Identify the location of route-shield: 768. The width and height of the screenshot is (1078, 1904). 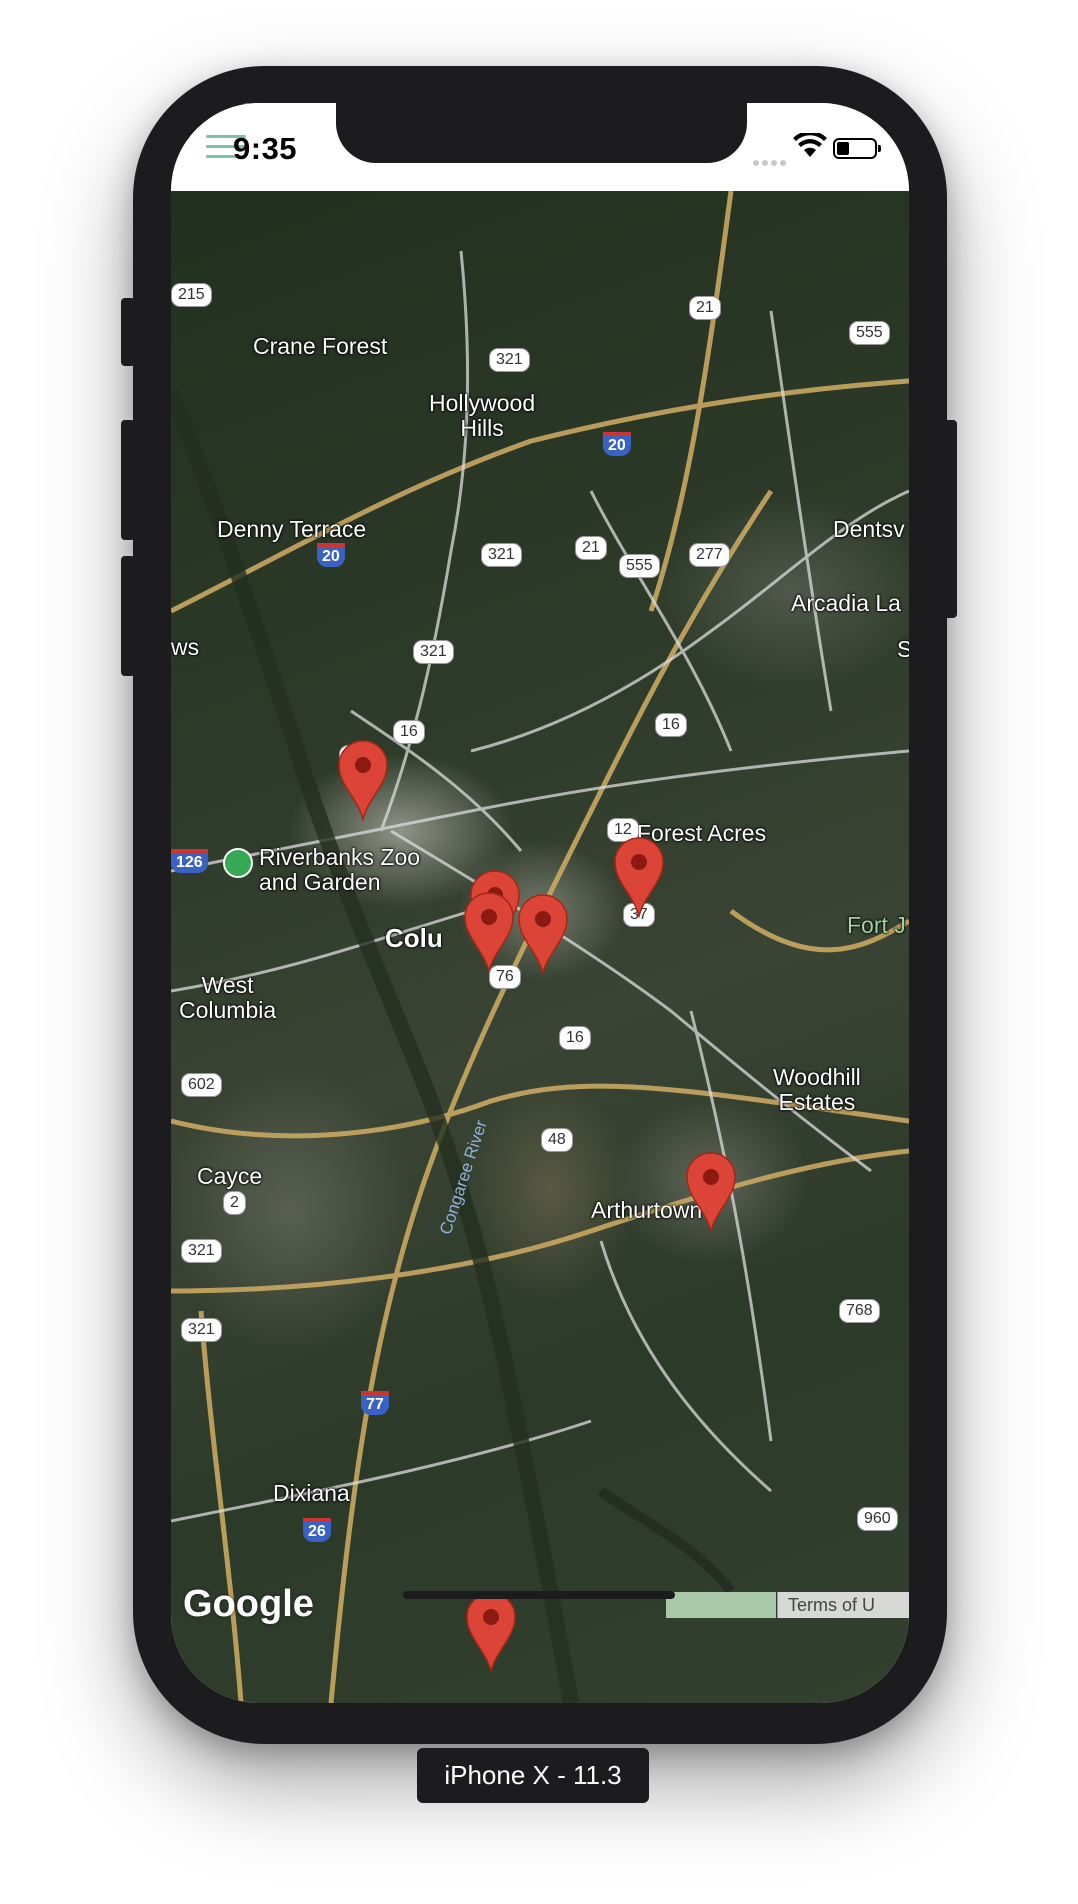
(859, 1311).